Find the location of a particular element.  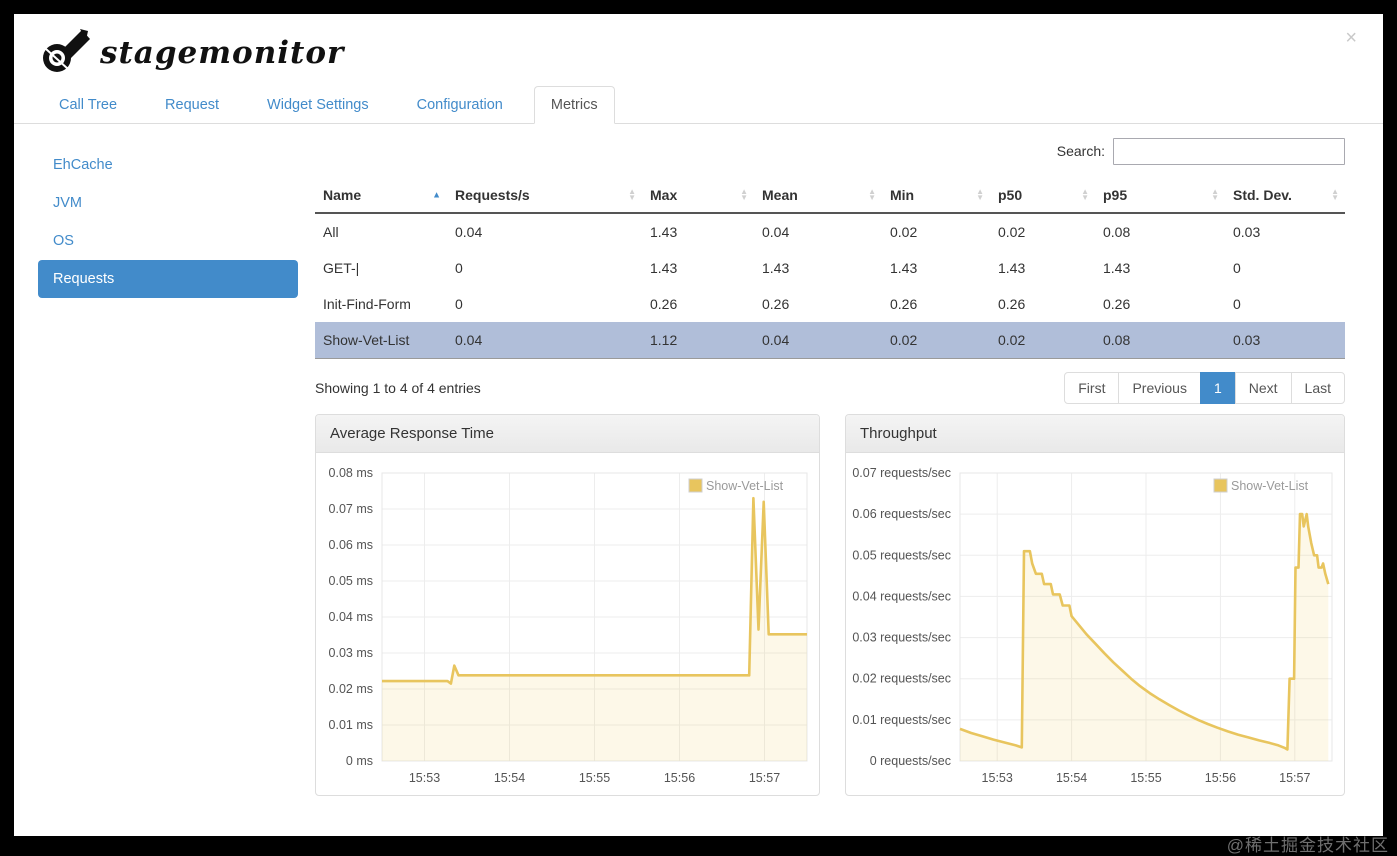

cell-mean: 0.04 is located at coordinates (818, 340).